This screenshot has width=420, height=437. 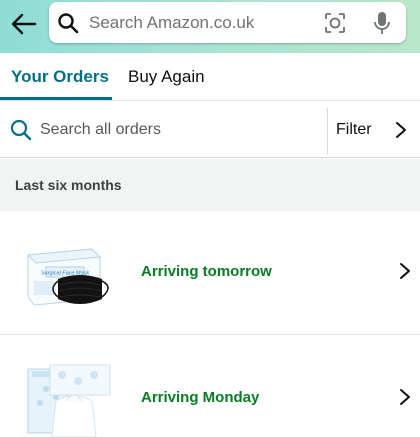 I want to click on order-search-bar: Search all orders Filter, so click(x=210, y=130).